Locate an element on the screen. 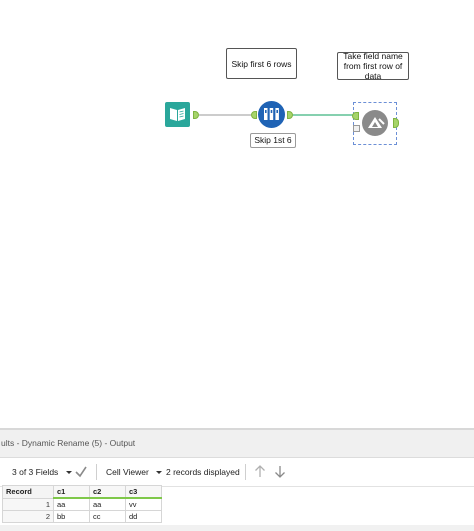 The width and height of the screenshot is (474, 531). dynamic-rename-icon is located at coordinates (376, 122).